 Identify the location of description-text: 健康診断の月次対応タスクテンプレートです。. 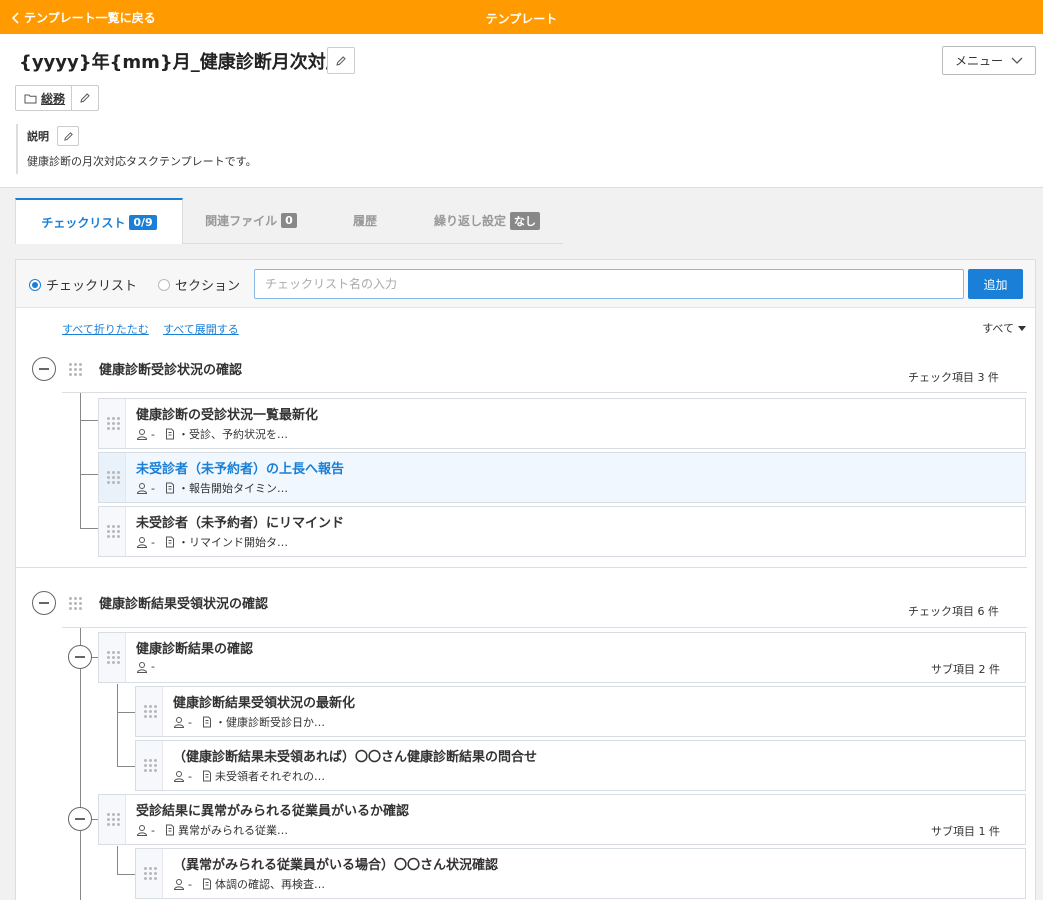
(142, 161).